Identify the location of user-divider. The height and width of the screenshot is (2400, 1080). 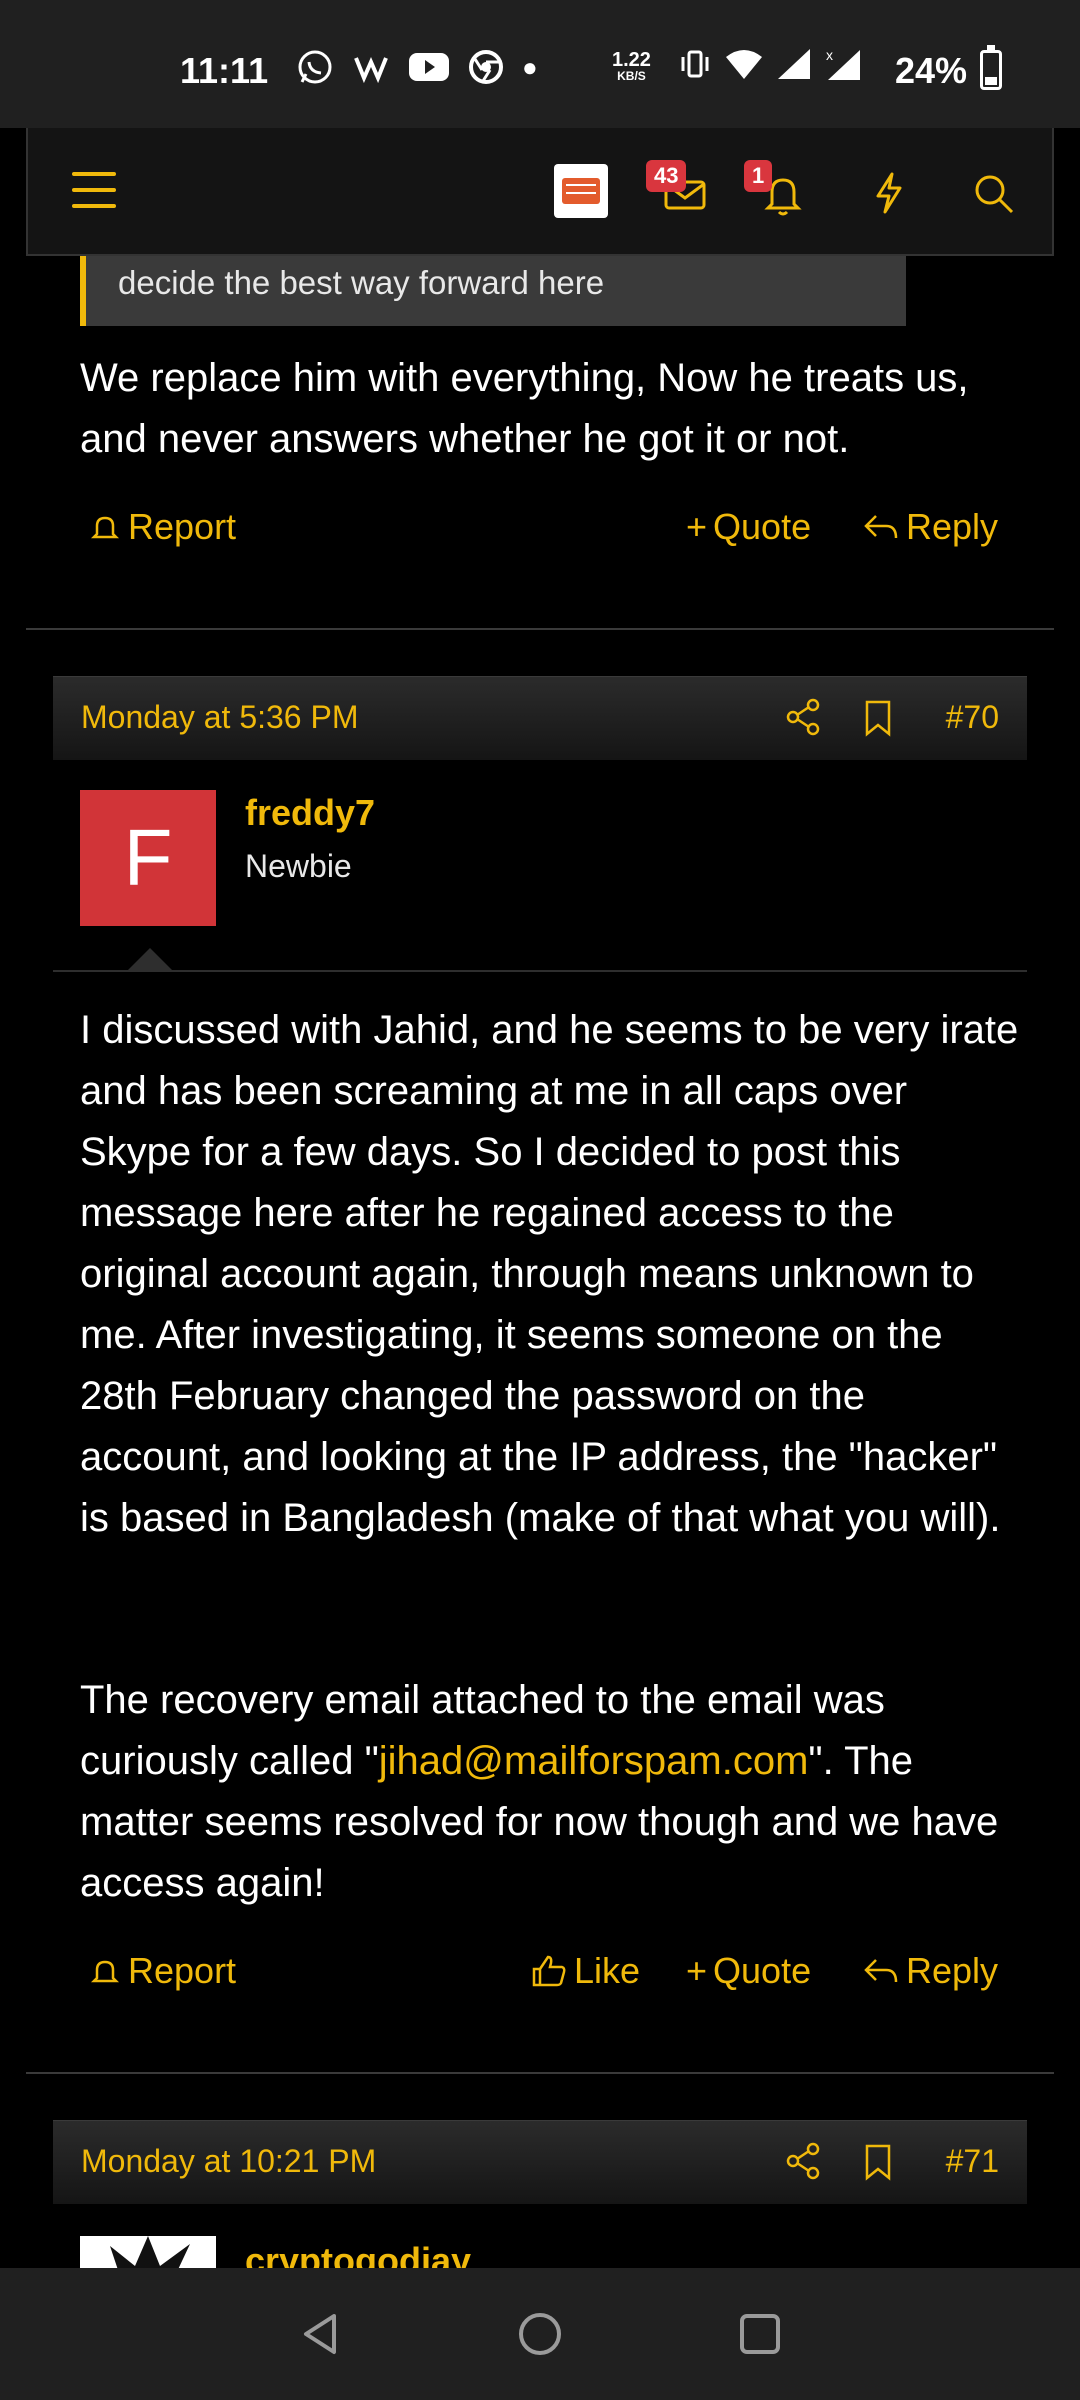
(540, 971).